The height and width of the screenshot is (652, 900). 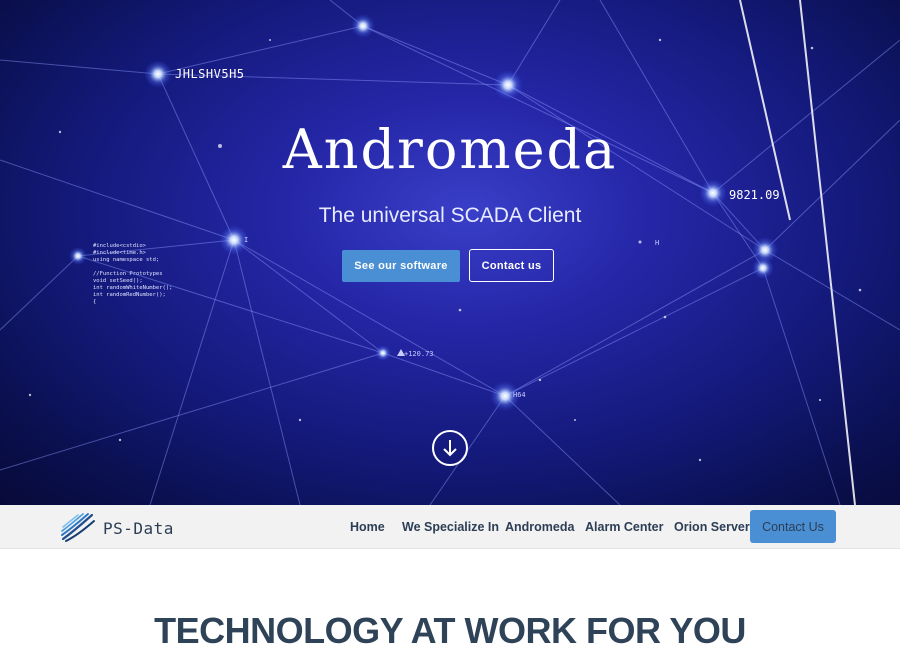 I want to click on section-title: TECHNOLOGY AT WORK FOR YOU, so click(x=450, y=630).